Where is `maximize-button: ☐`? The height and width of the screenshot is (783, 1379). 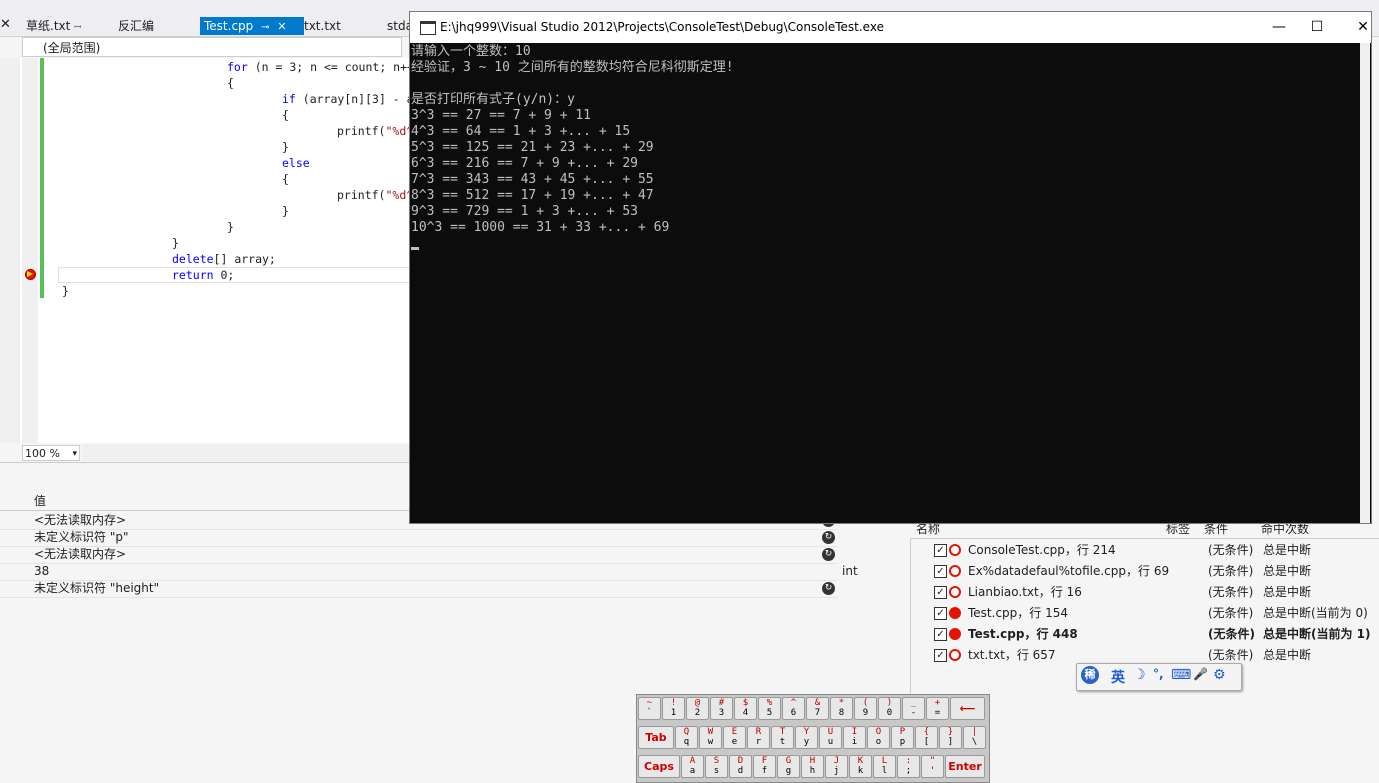
maximize-button: ☐ is located at coordinates (1317, 27).